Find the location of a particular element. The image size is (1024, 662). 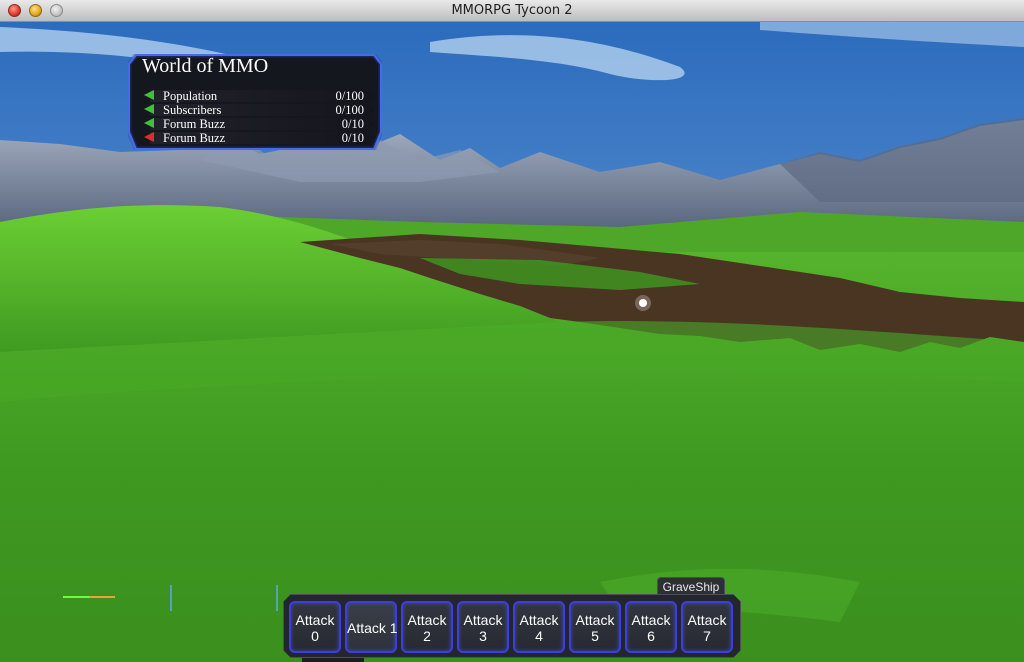

attack-3-button: Attack 3 is located at coordinates (483, 627).